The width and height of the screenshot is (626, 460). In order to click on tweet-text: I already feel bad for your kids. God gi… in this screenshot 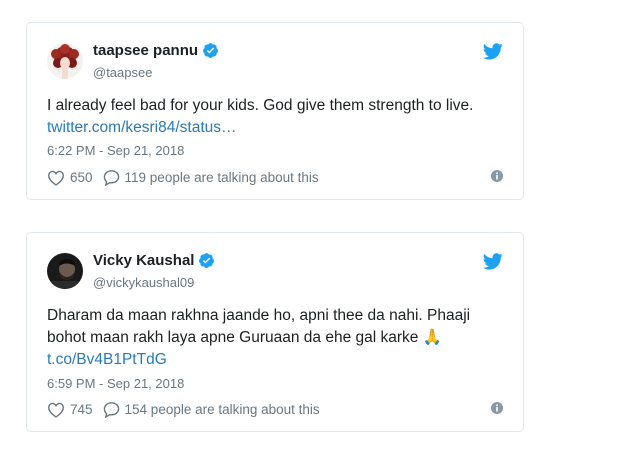, I will do `click(275, 117)`.